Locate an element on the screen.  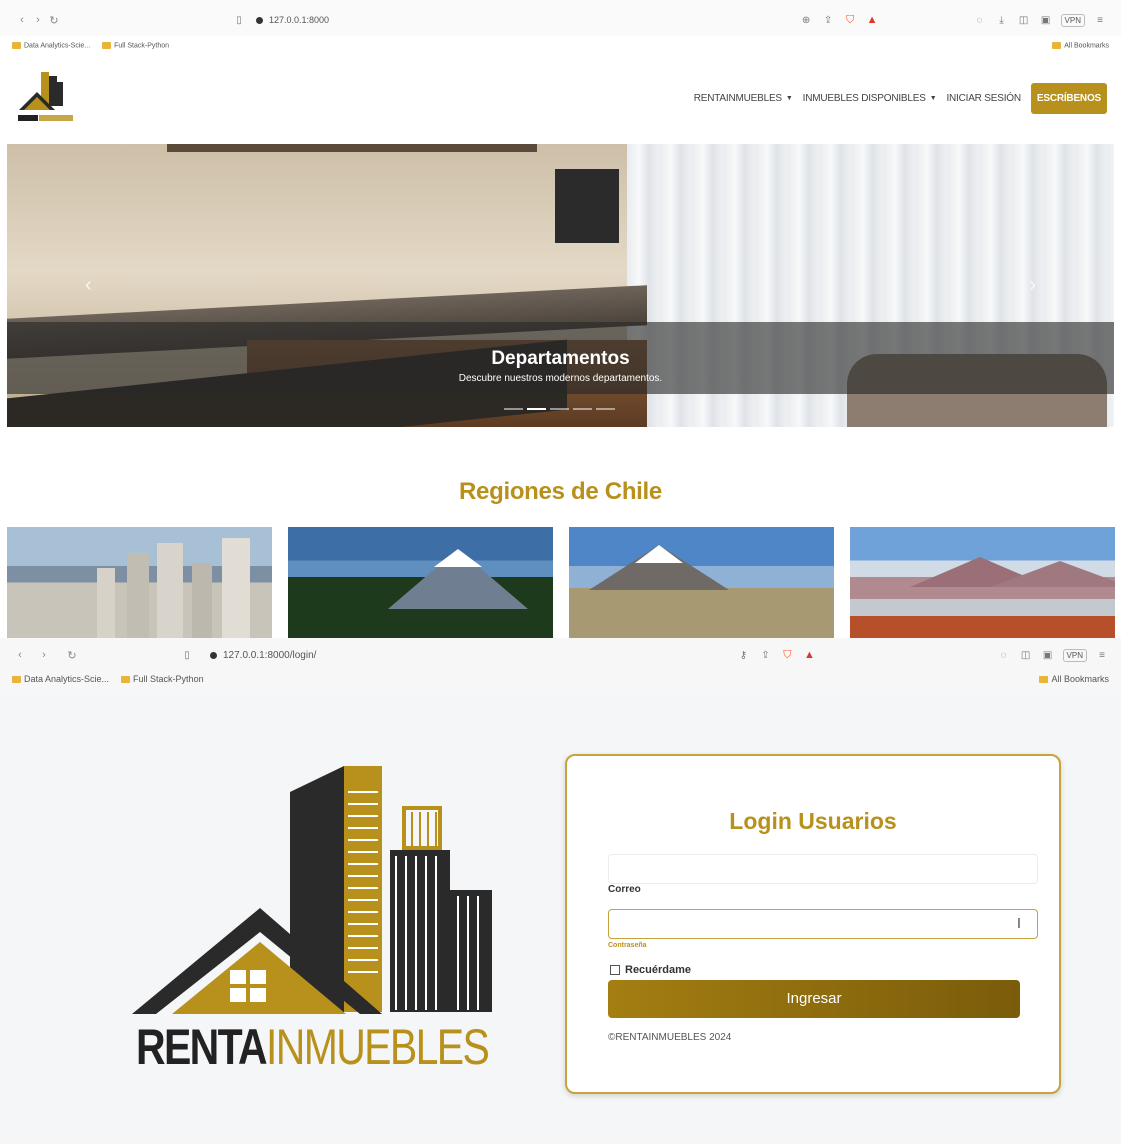
nav-rentainmuebles: RENTAINMUEBLES ▼ is located at coordinates (743, 98).